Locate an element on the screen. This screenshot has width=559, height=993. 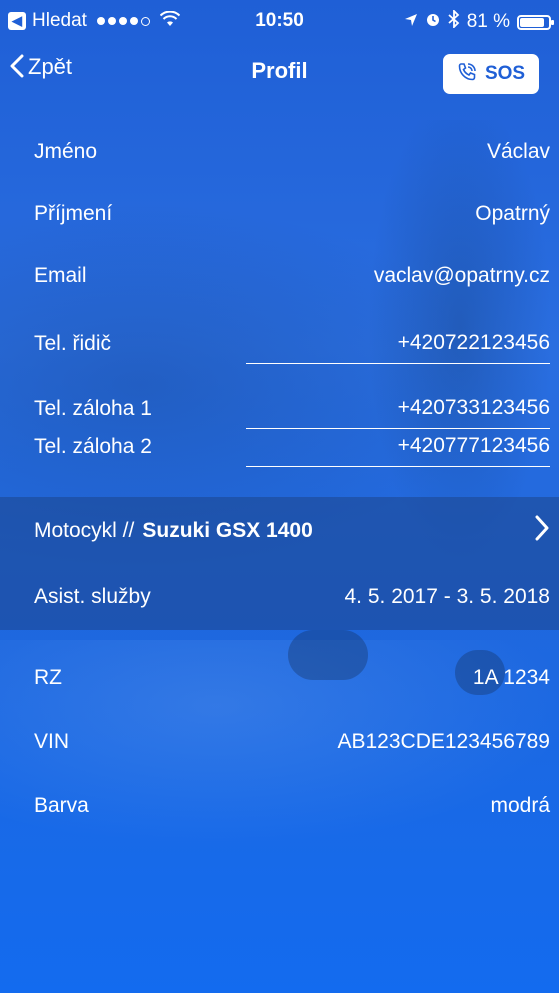
vehicle-row-rz: RZ 1A 1234 is located at coordinates (292, 678).